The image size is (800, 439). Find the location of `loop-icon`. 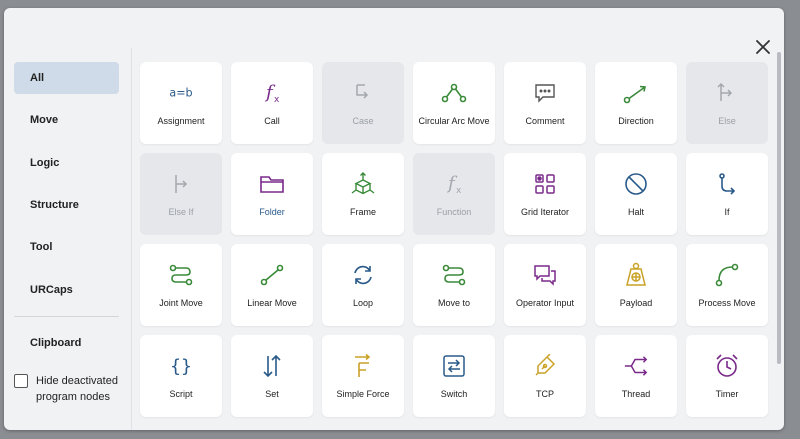

loop-icon is located at coordinates (363, 275).